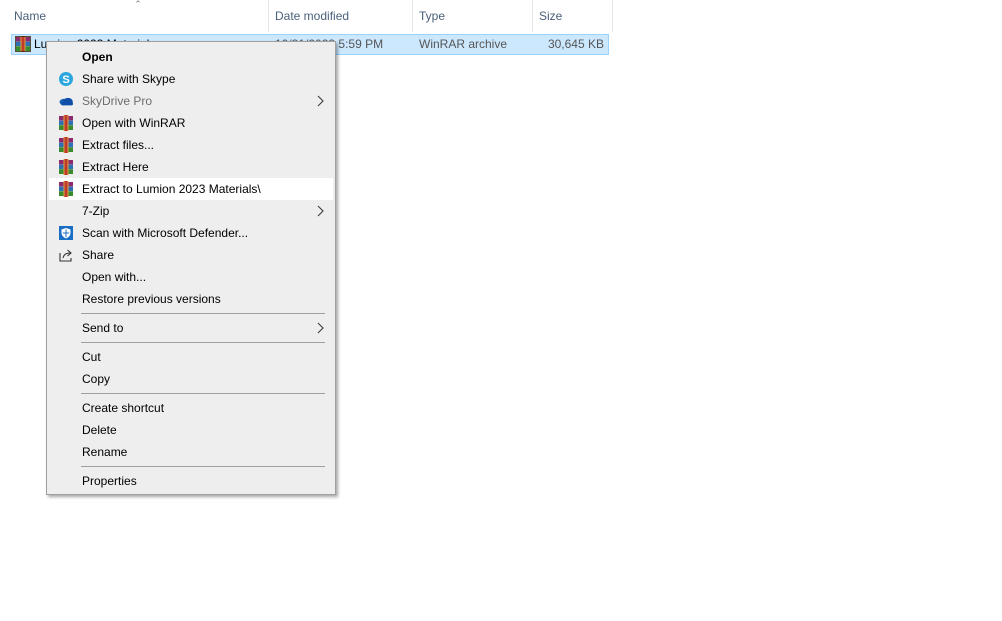 The height and width of the screenshot is (621, 1002). I want to click on menu-item-open-with-winrar: Open with WinRAR, so click(191, 123).